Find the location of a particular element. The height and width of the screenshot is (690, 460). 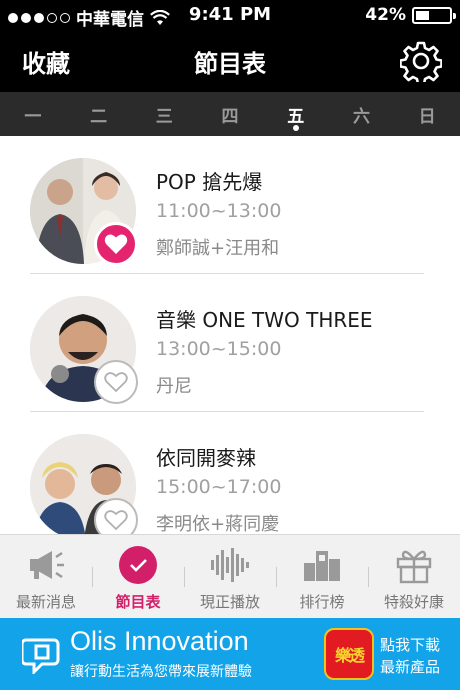

tab-schedule: 節目表 is located at coordinates (138, 576).